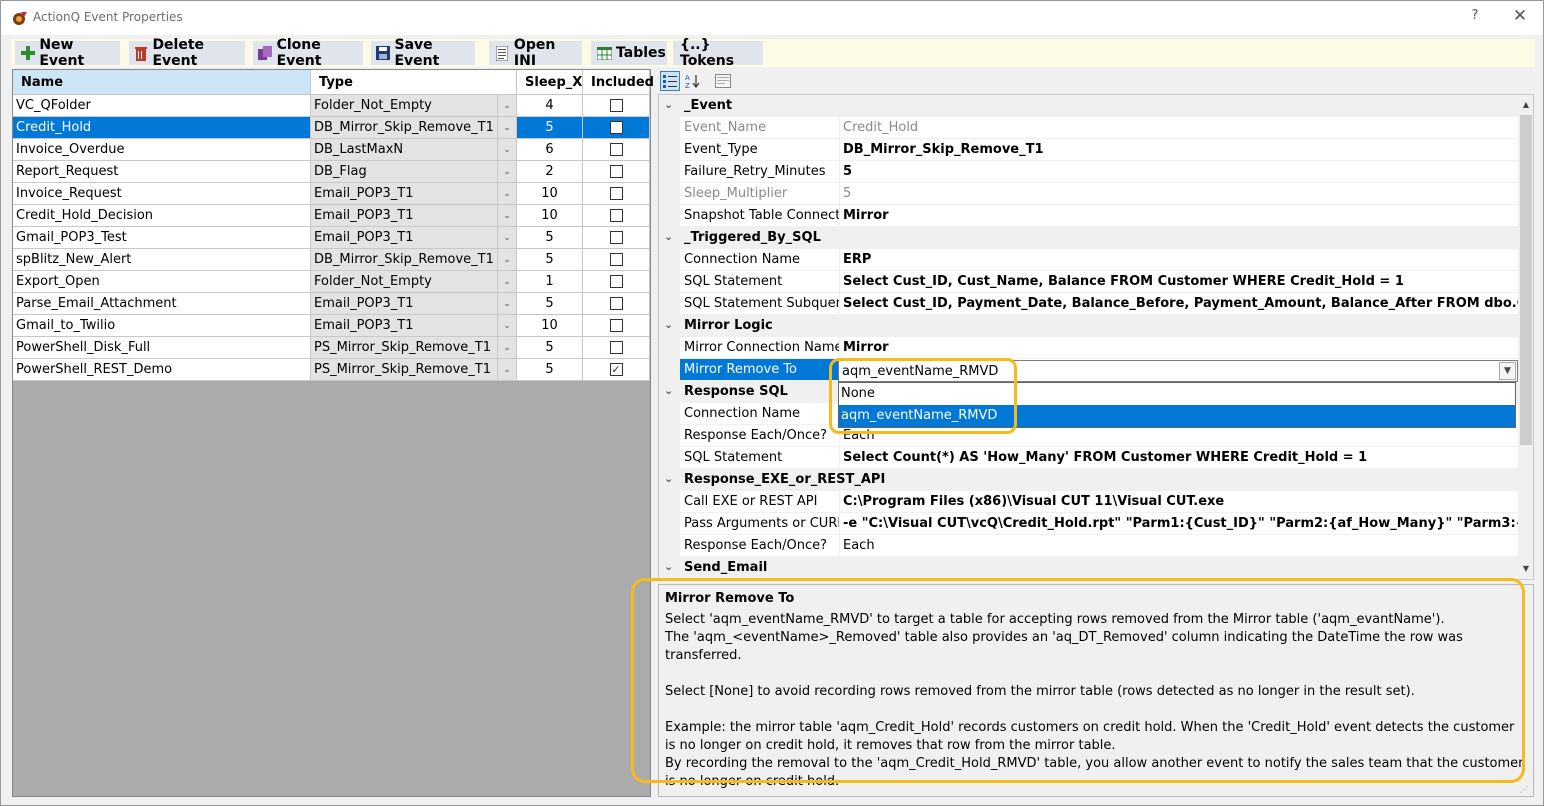 This screenshot has width=1544, height=806. What do you see at coordinates (760, 524) in the screenshot?
I see `property-name: Pass Arguments or CURL Options` at bounding box center [760, 524].